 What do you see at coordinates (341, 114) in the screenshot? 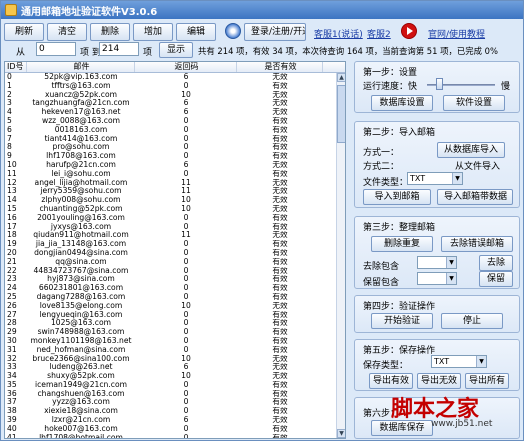
I see `scroll-thumb` at bounding box center [341, 114].